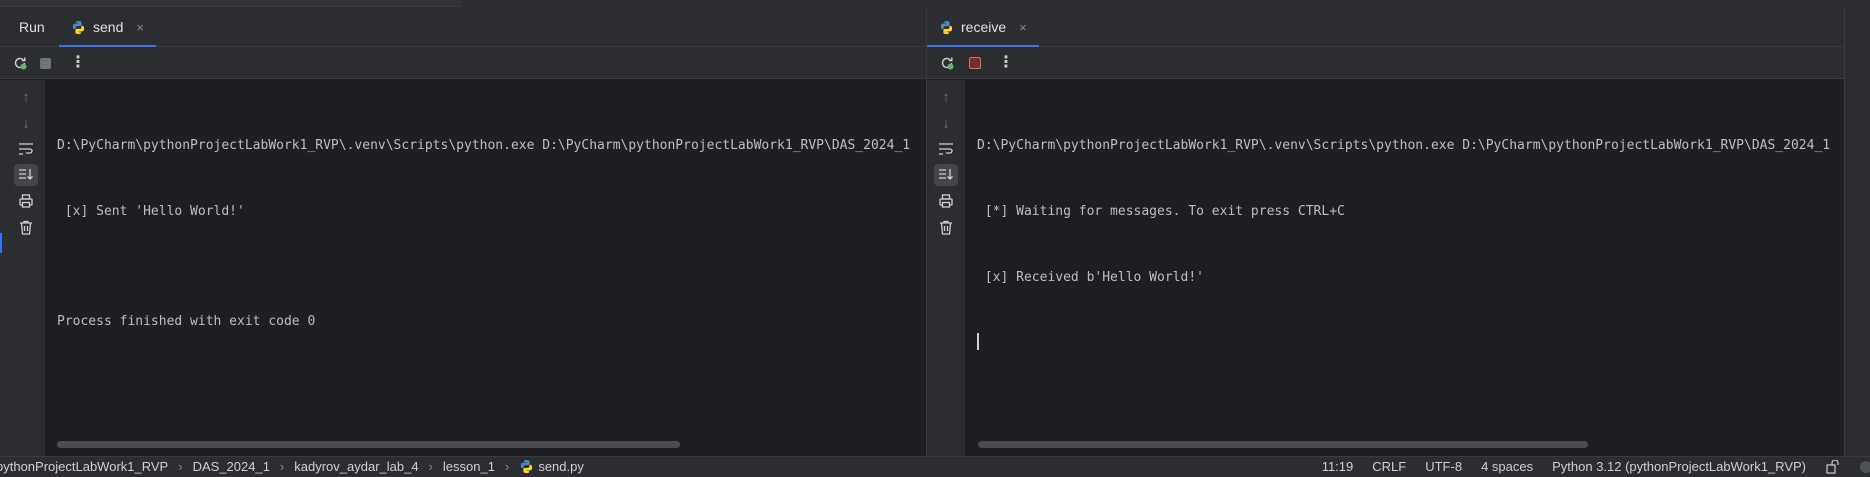 The image size is (1870, 477). I want to click on tool-window-stripe, so click(3, 268).